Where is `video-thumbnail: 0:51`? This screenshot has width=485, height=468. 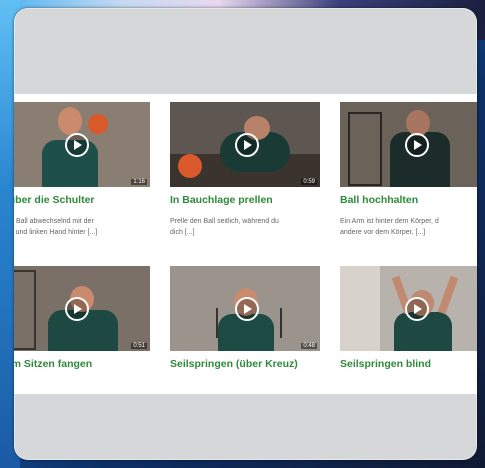
video-thumbnail: 0:51 is located at coordinates (82, 308).